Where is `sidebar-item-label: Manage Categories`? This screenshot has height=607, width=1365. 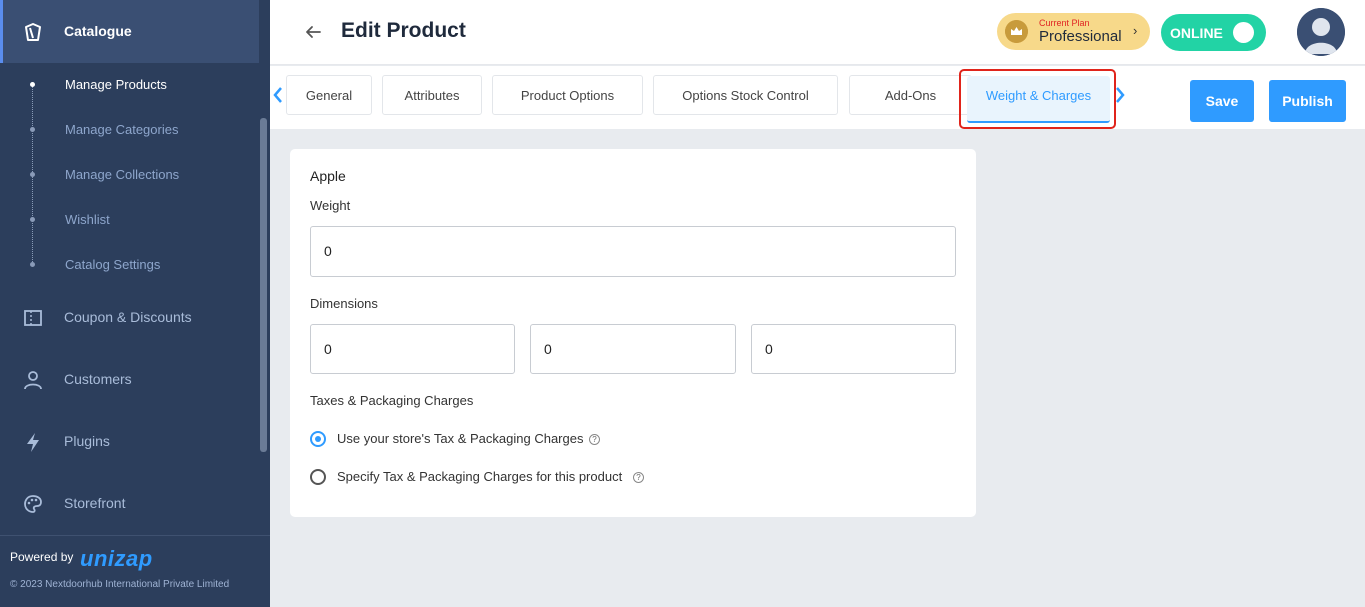 sidebar-item-label: Manage Categories is located at coordinates (122, 129).